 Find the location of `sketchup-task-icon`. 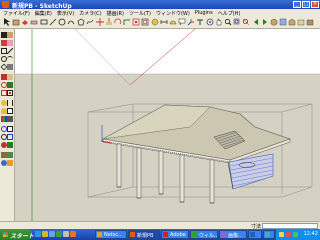

sketchup-task-icon is located at coordinates (132, 234).